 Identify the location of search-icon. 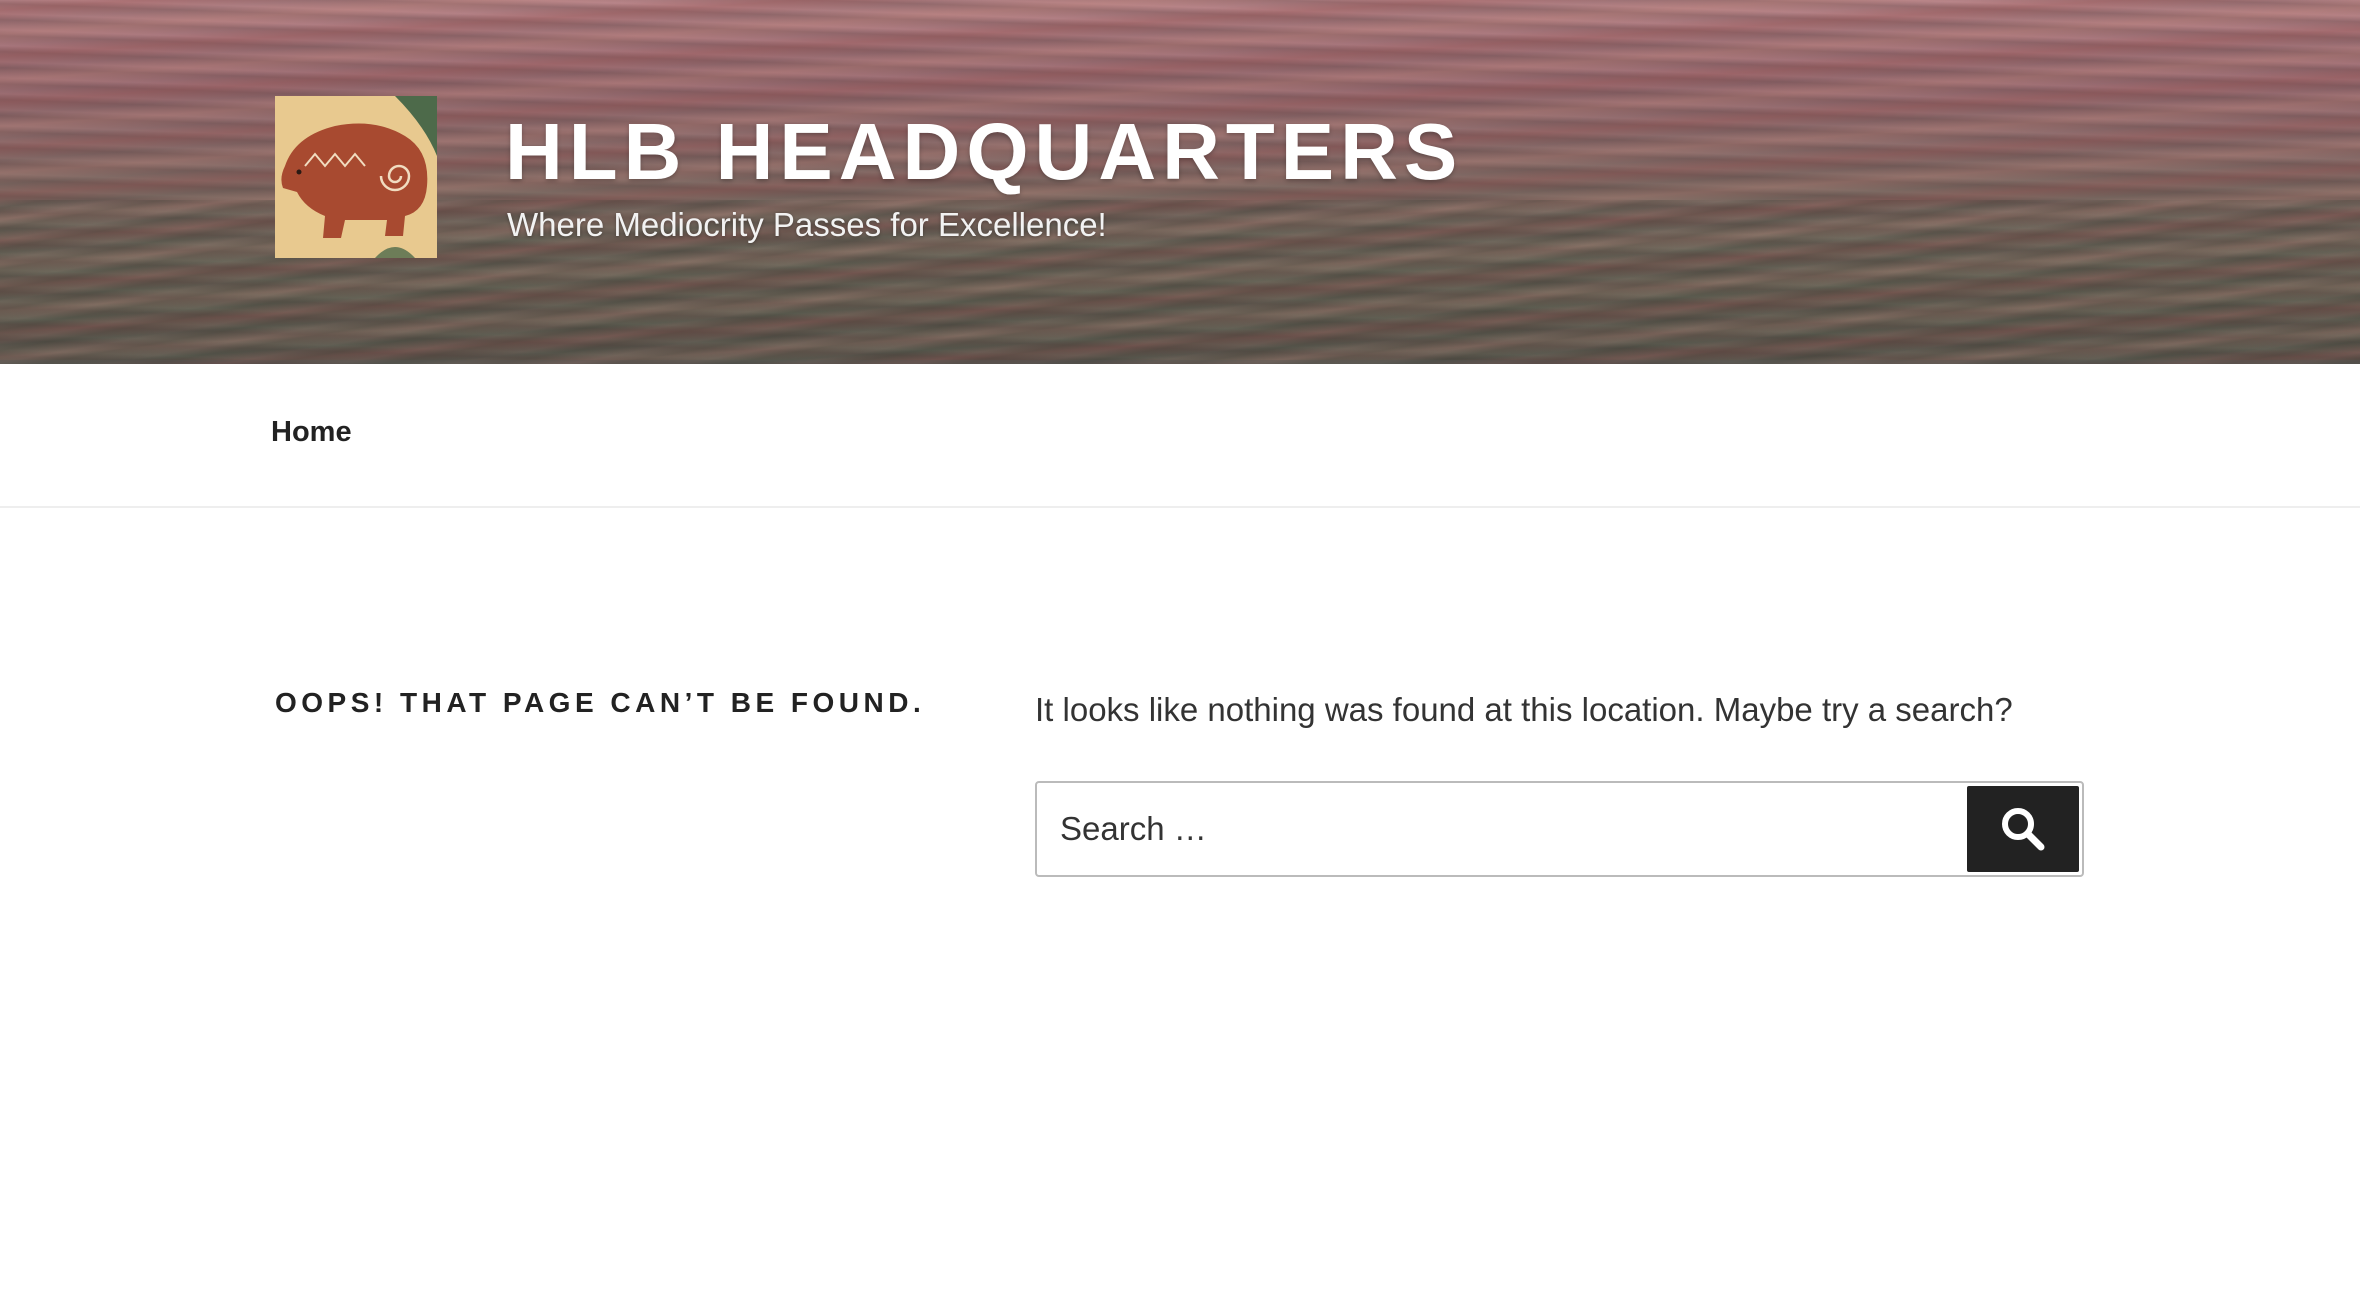
(2023, 829).